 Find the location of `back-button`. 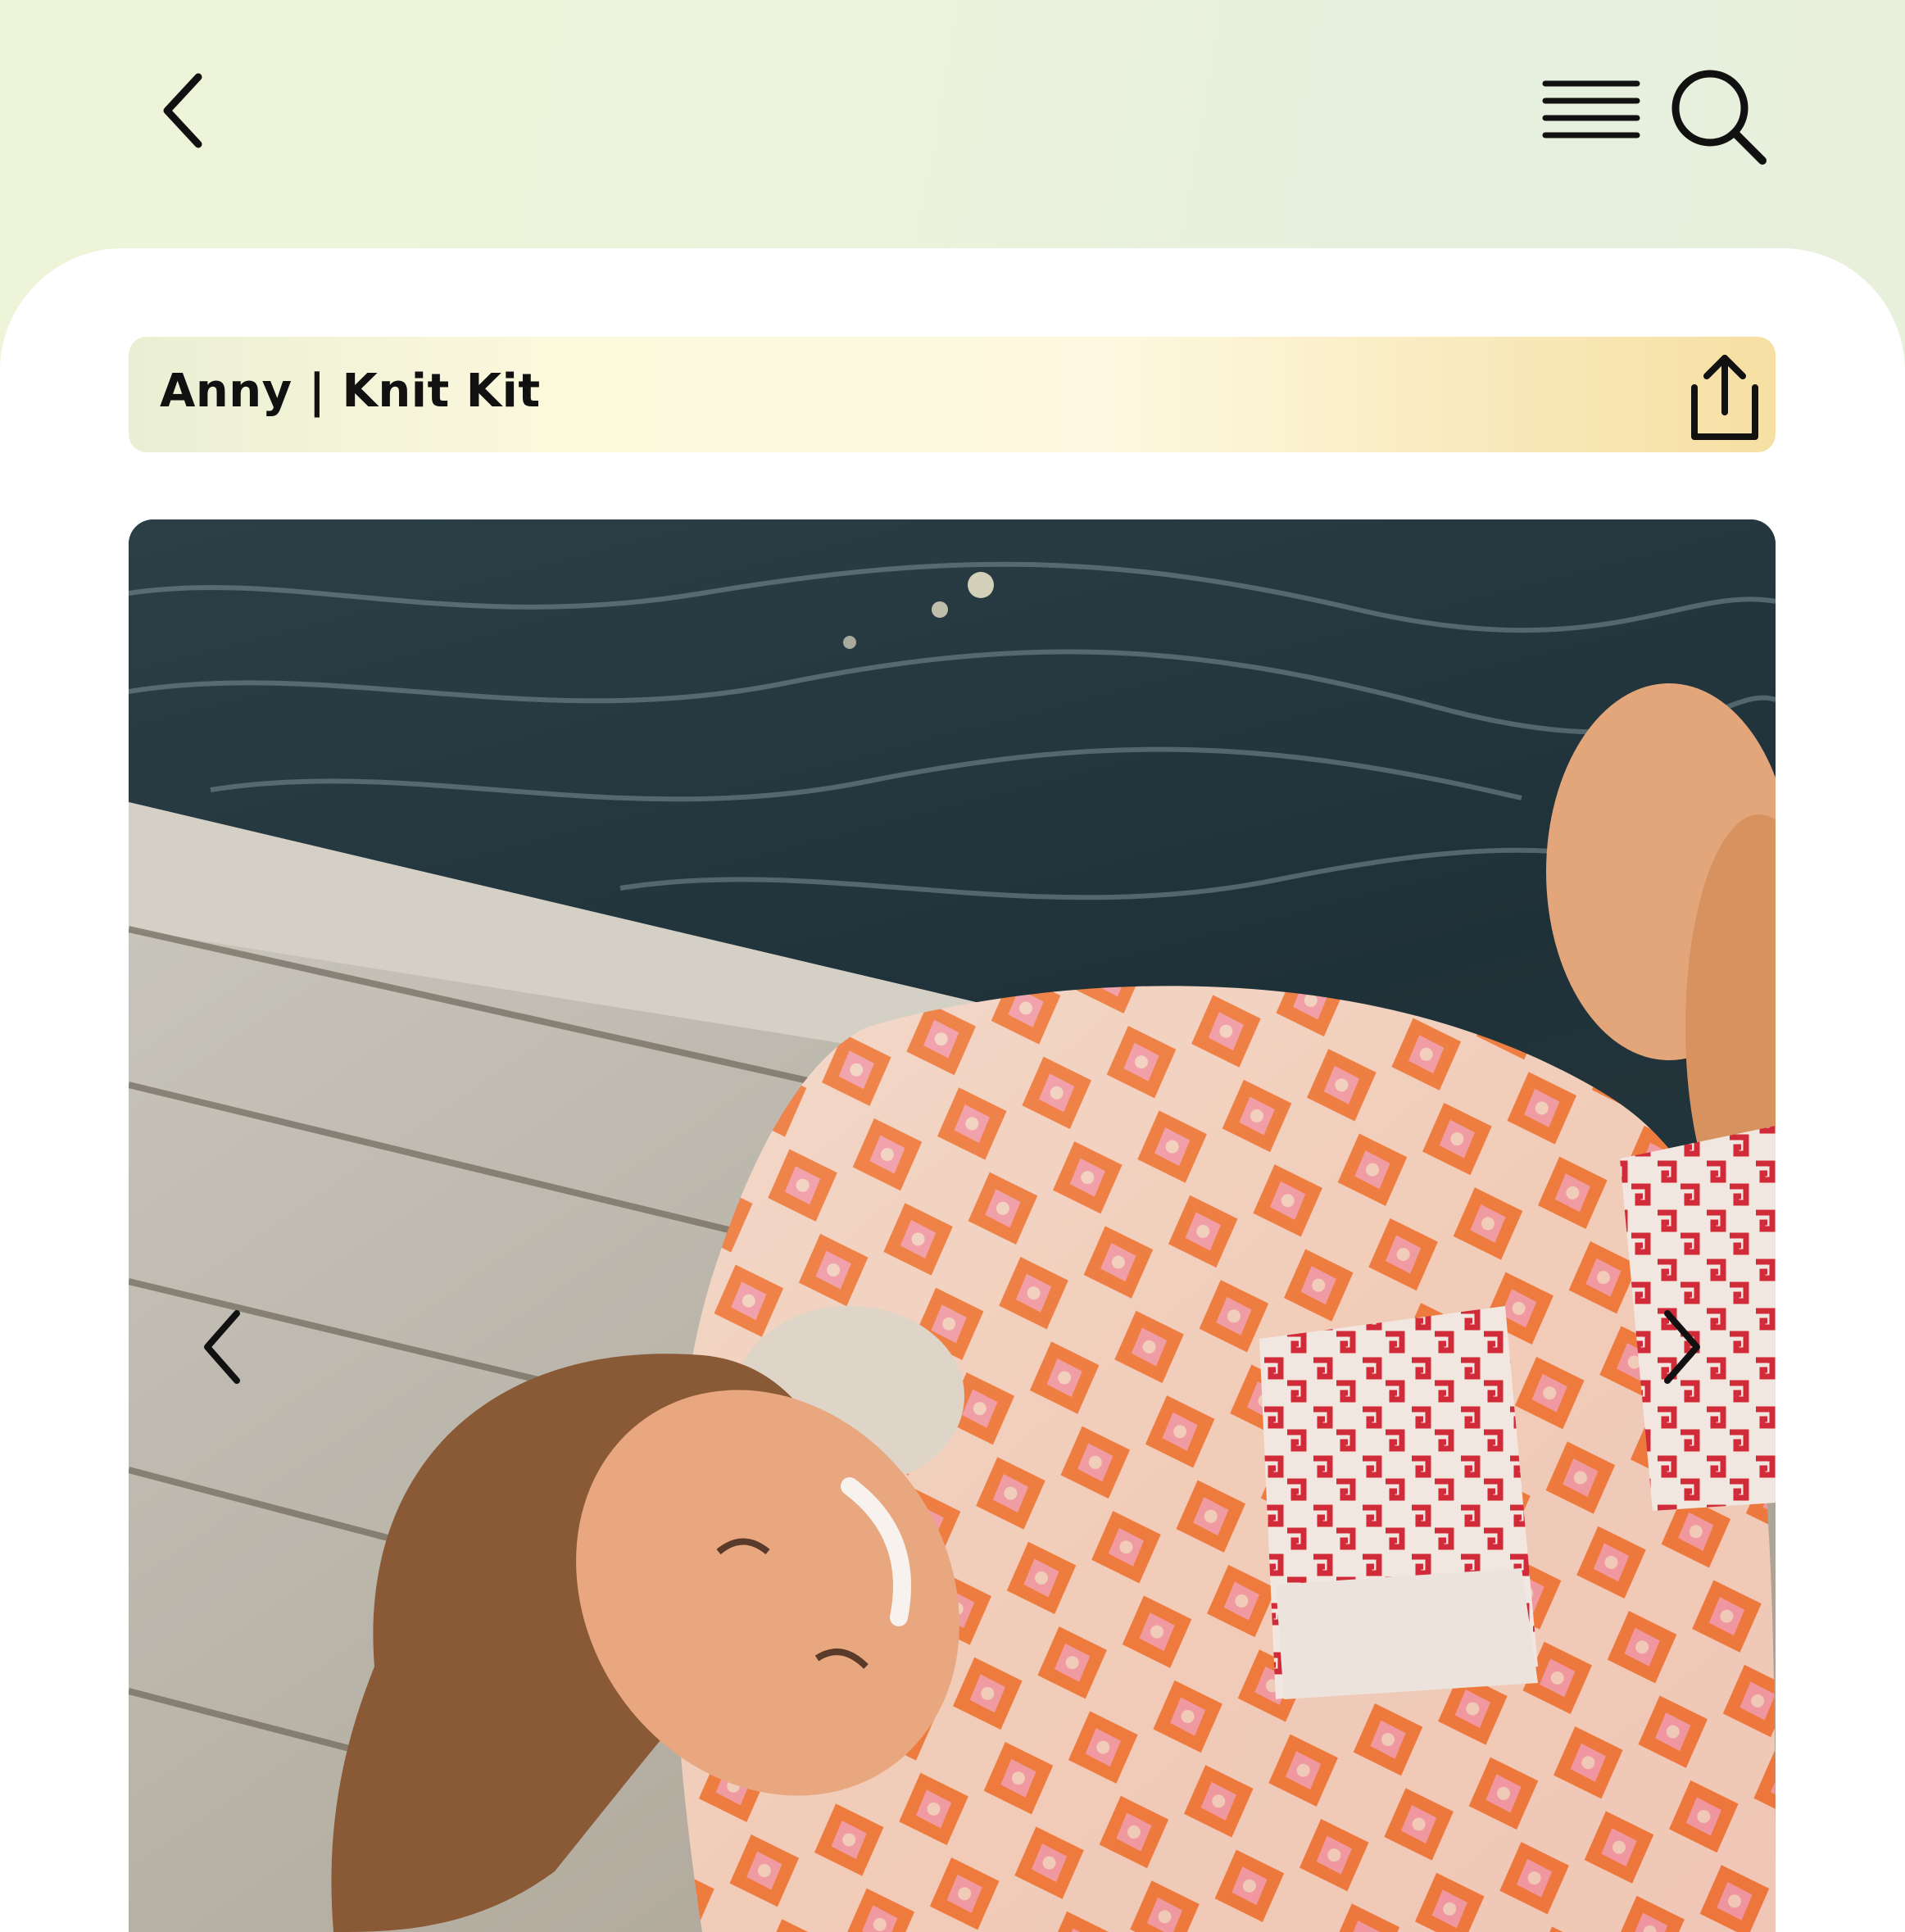

back-button is located at coordinates (184, 111).